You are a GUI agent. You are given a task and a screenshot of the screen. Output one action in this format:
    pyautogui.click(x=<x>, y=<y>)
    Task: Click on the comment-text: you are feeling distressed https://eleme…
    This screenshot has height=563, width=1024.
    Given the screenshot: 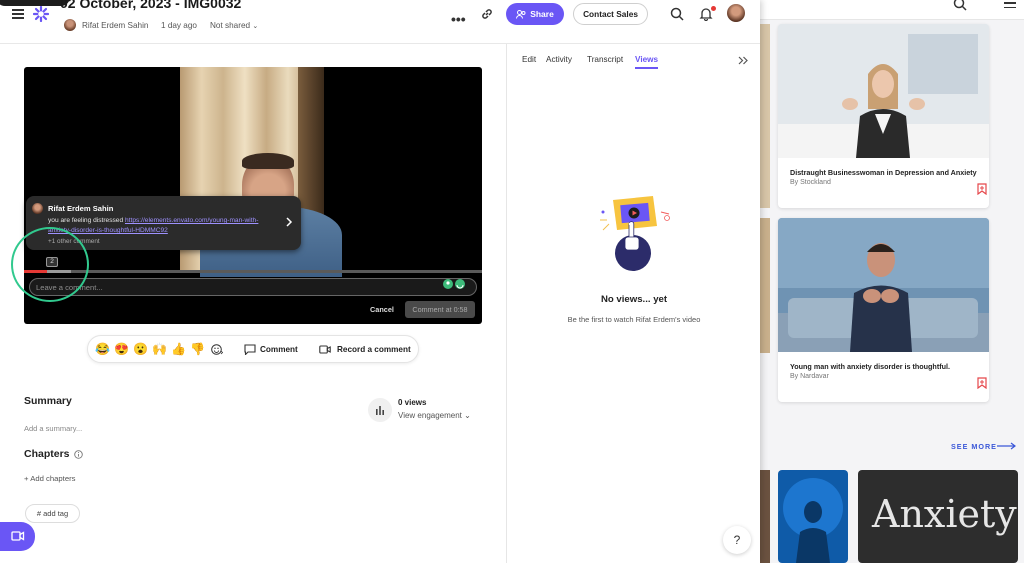 What is the action you would take?
    pyautogui.click(x=162, y=226)
    